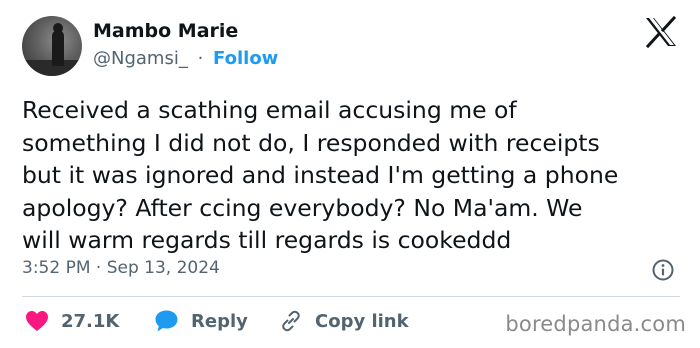 The width and height of the screenshot is (700, 348). Describe the element at coordinates (165, 31) in the screenshot. I see `author-display-name: Mambo Marie` at that location.